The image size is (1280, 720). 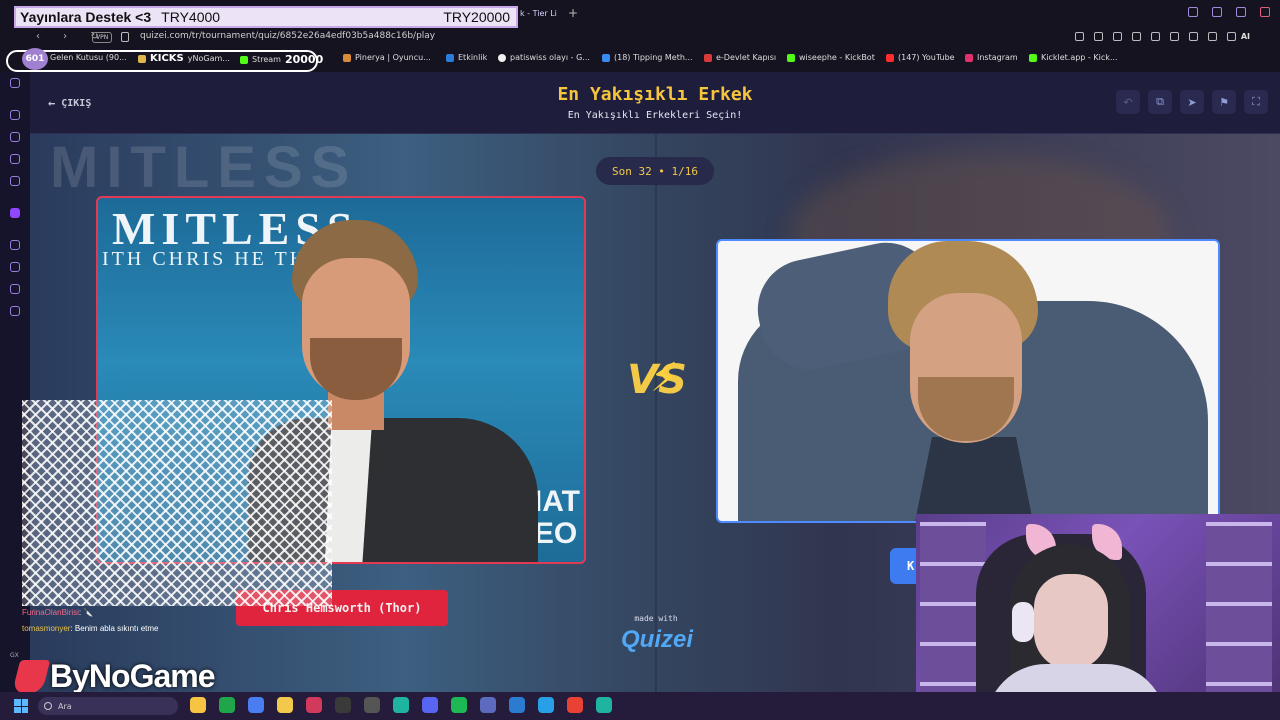 What do you see at coordinates (1265, 12) in the screenshot?
I see `close-icon` at bounding box center [1265, 12].